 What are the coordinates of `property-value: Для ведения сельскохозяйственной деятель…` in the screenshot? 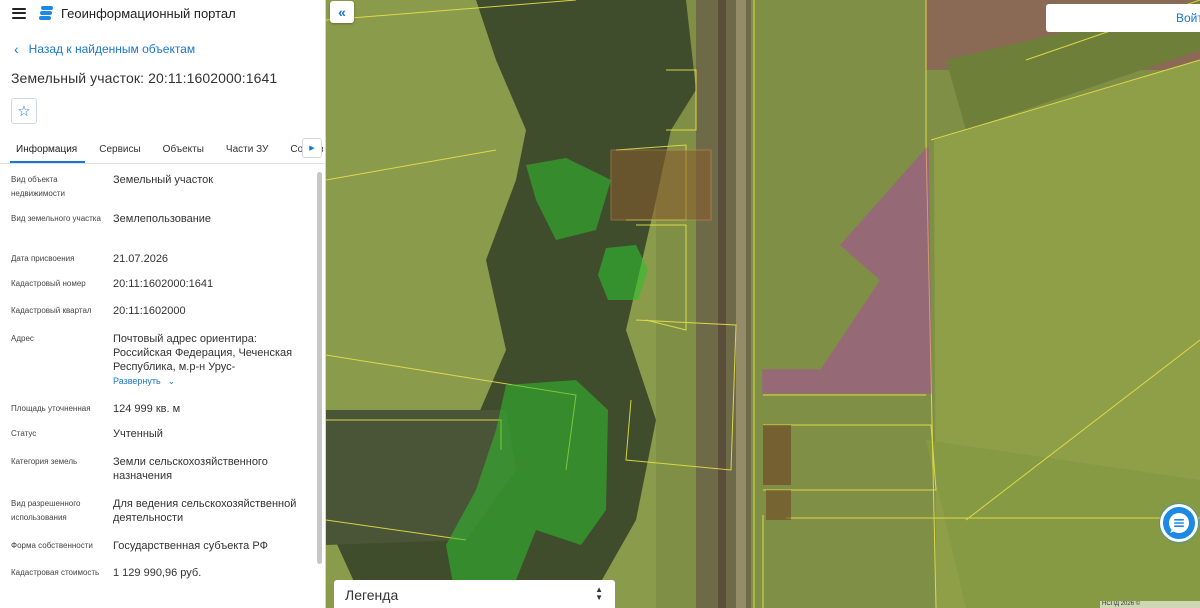 It's located at (205, 511).